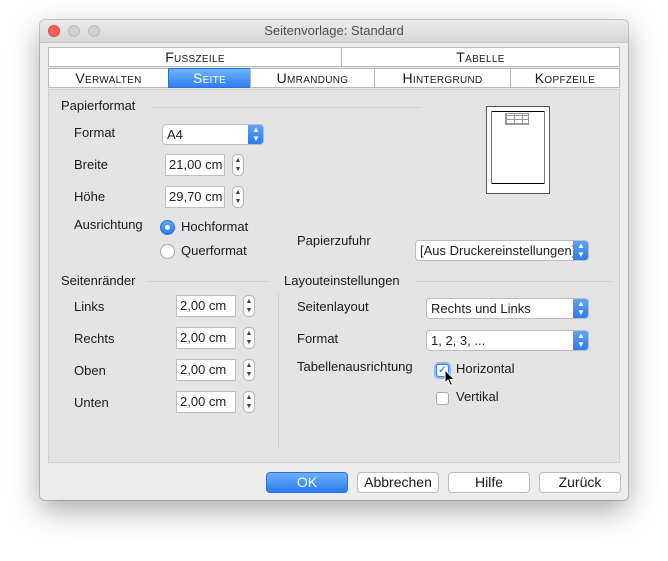 This screenshot has width=668, height=561. I want to click on portrait-label: Hochformat, so click(214, 226).